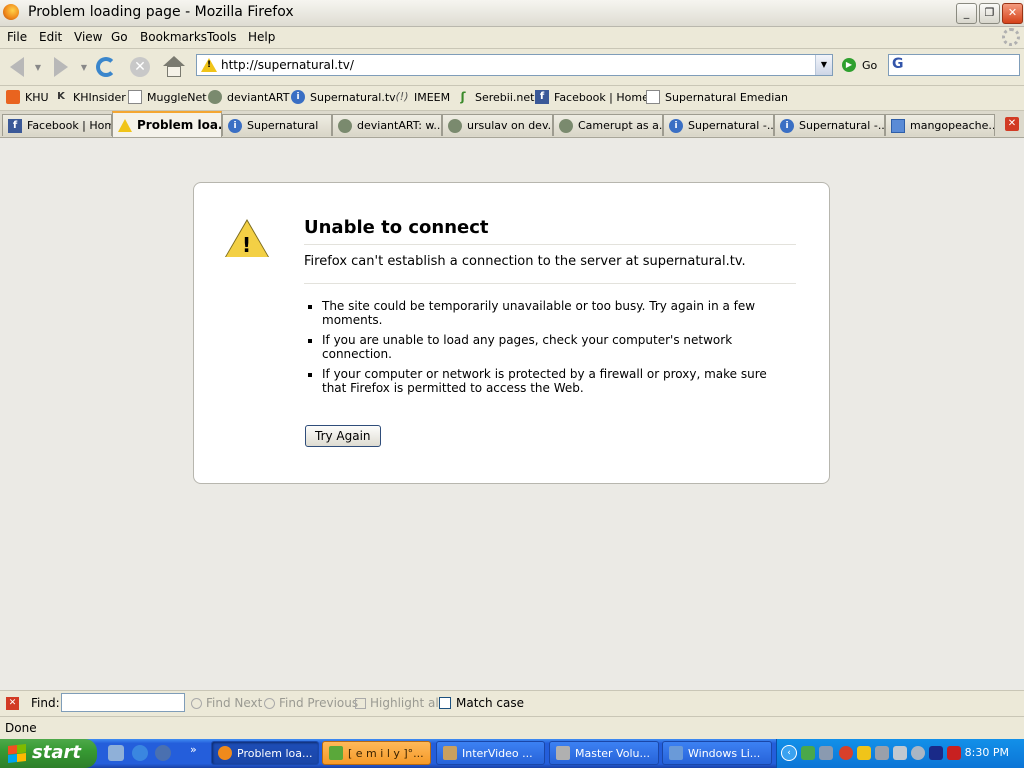 Image resolution: width=1024 pixels, height=768 pixels. Describe the element at coordinates (343, 436) in the screenshot. I see `try-again-button: Try Again` at that location.